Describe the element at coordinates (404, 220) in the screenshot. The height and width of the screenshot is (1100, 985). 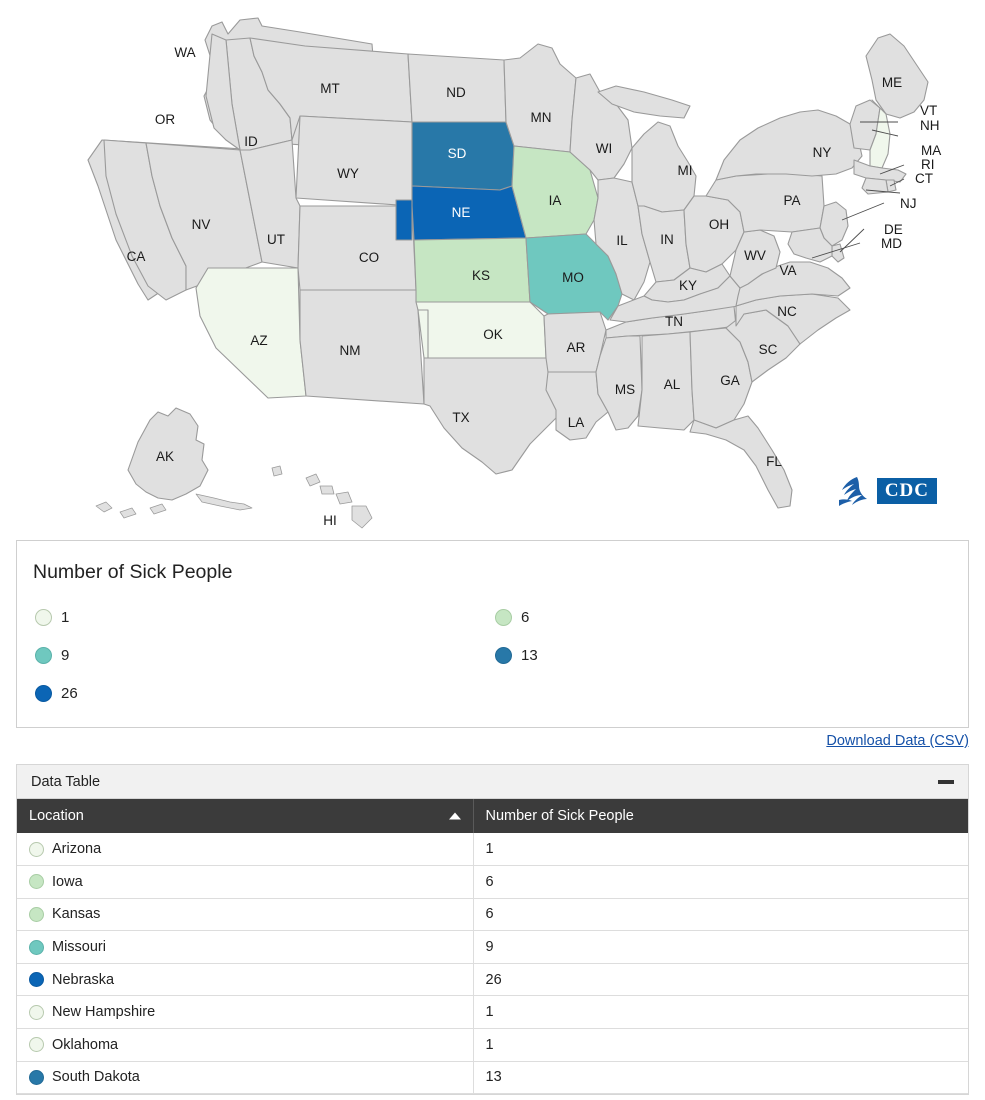
I see `state-NE-notch` at that location.